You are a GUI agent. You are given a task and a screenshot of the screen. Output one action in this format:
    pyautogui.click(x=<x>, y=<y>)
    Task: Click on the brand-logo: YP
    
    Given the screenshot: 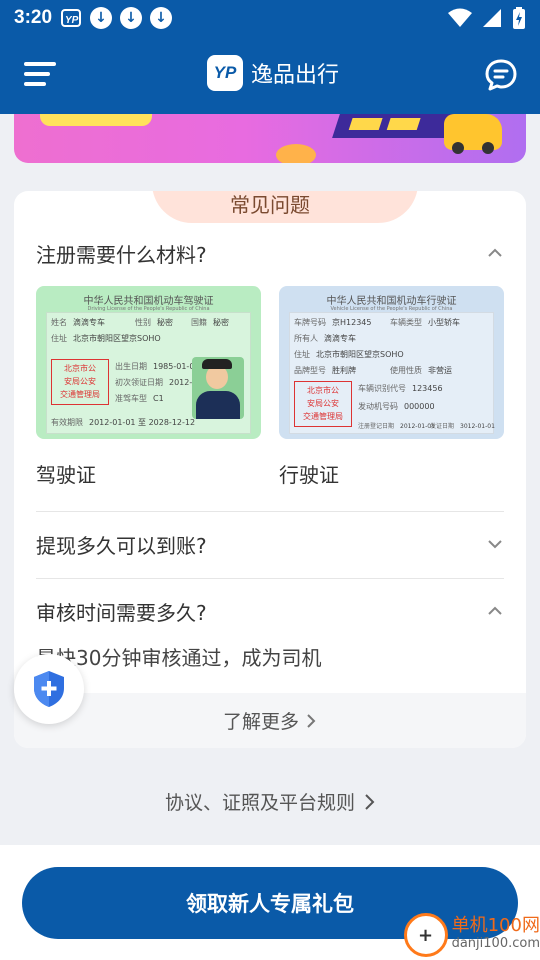 What is the action you would take?
    pyautogui.click(x=225, y=73)
    